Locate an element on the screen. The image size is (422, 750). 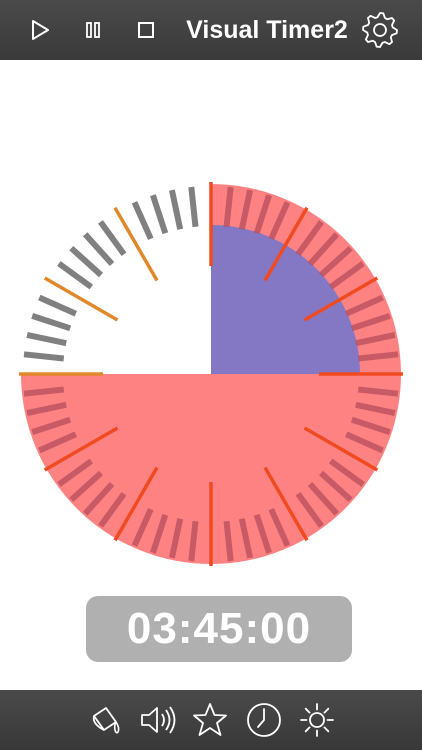
favorites-button is located at coordinates (210, 720).